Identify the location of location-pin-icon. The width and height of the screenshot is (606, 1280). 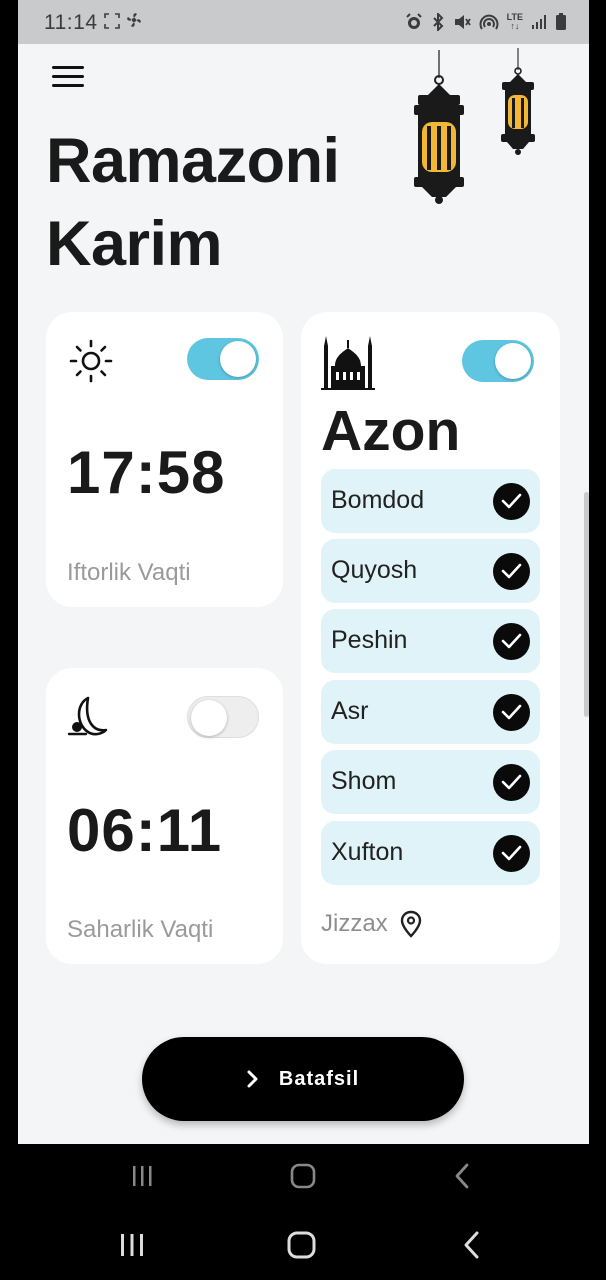
(410, 924).